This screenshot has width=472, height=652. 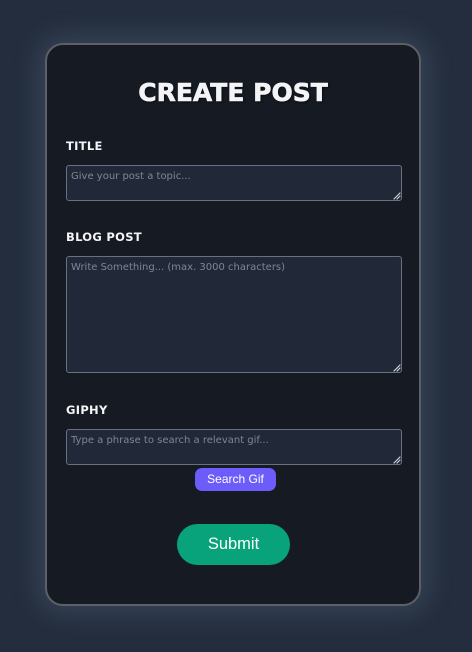 I want to click on blog-post-textarea, so click(x=234, y=314).